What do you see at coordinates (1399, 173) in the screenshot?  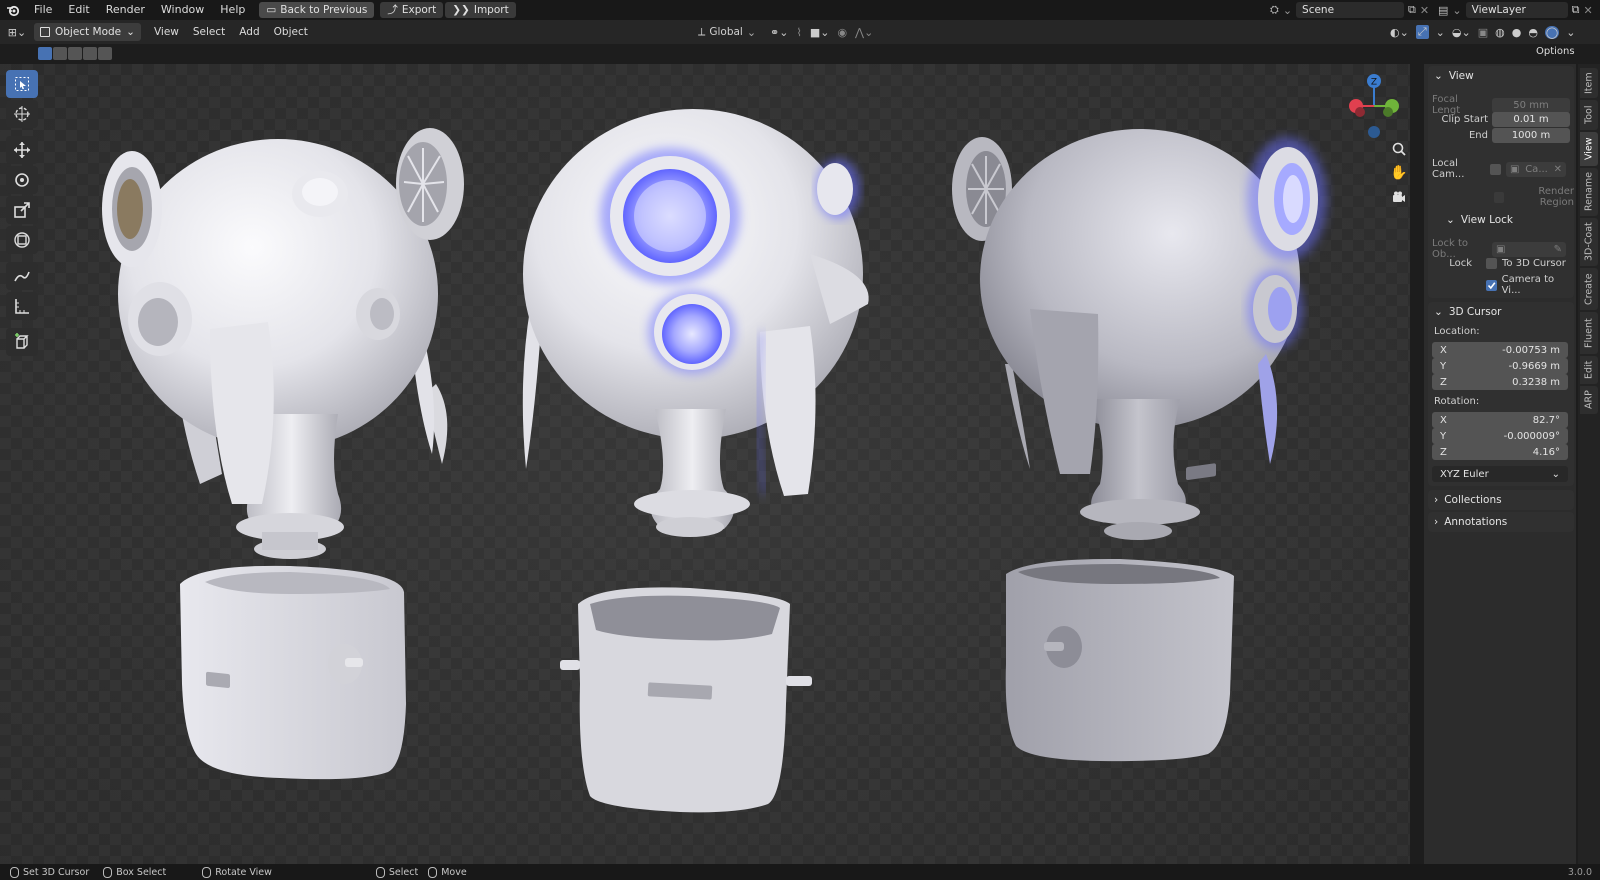 I see `pan-hand-icon: ✋` at bounding box center [1399, 173].